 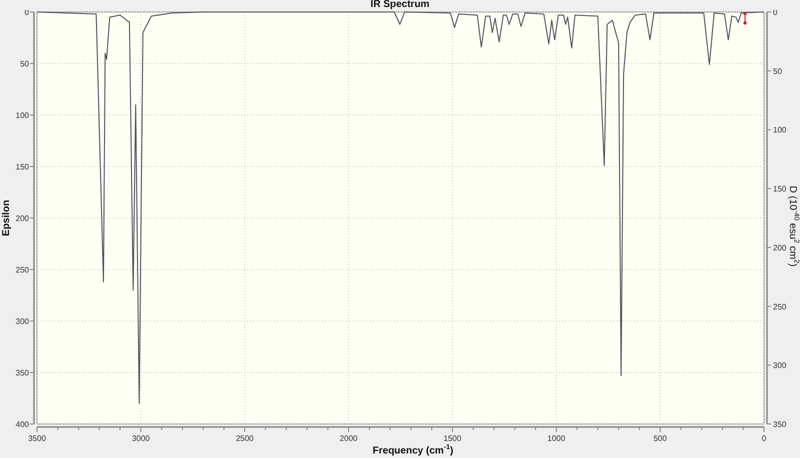 What do you see at coordinates (6, 218) in the screenshot?
I see `y-axis-label: Epsilon` at bounding box center [6, 218].